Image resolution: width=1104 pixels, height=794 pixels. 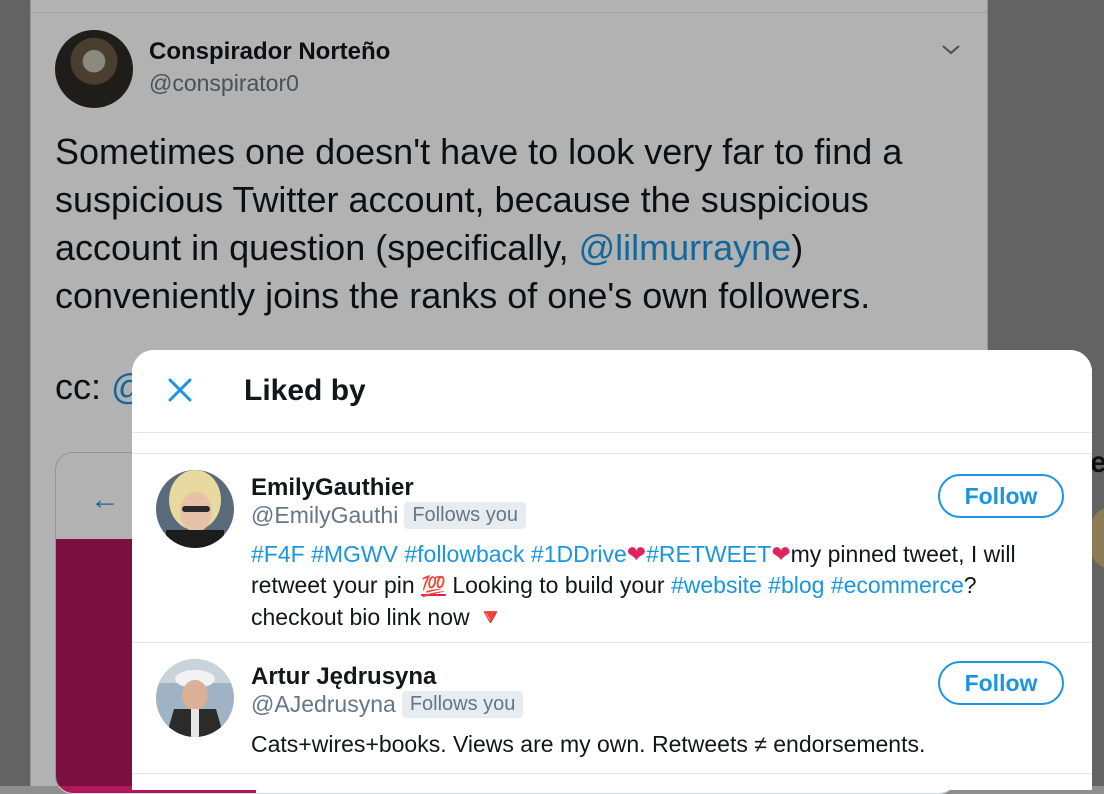 I want to click on list-item, so click(x=612, y=443).